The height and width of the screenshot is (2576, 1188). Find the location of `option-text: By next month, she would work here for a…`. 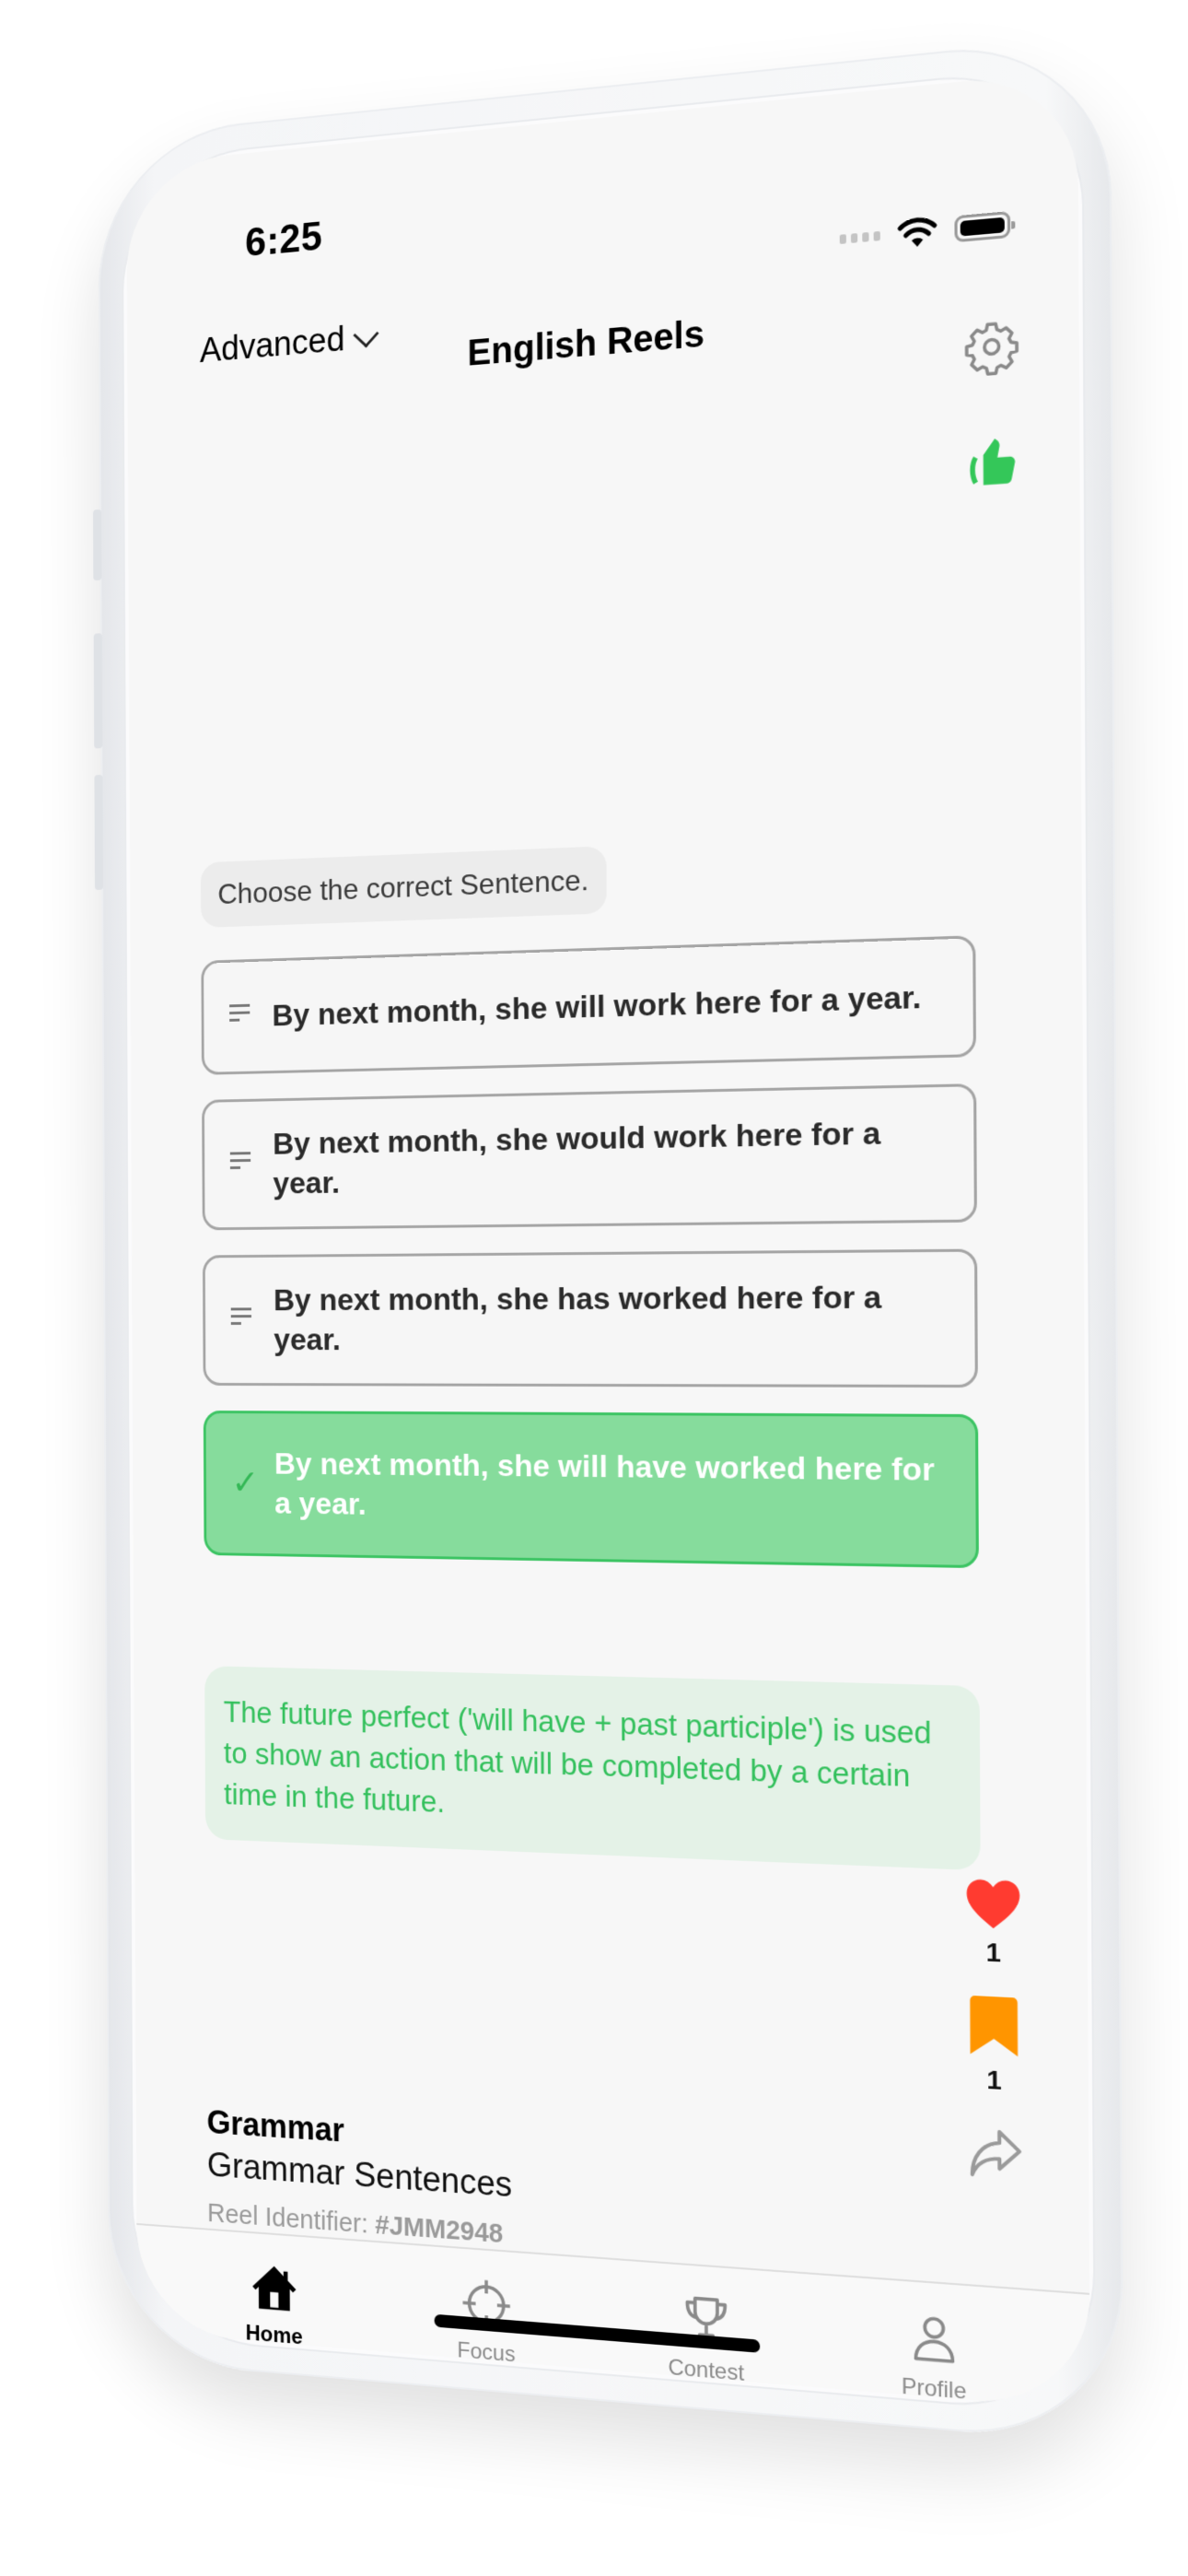

option-text: By next month, she would work here for a… is located at coordinates (577, 1158).